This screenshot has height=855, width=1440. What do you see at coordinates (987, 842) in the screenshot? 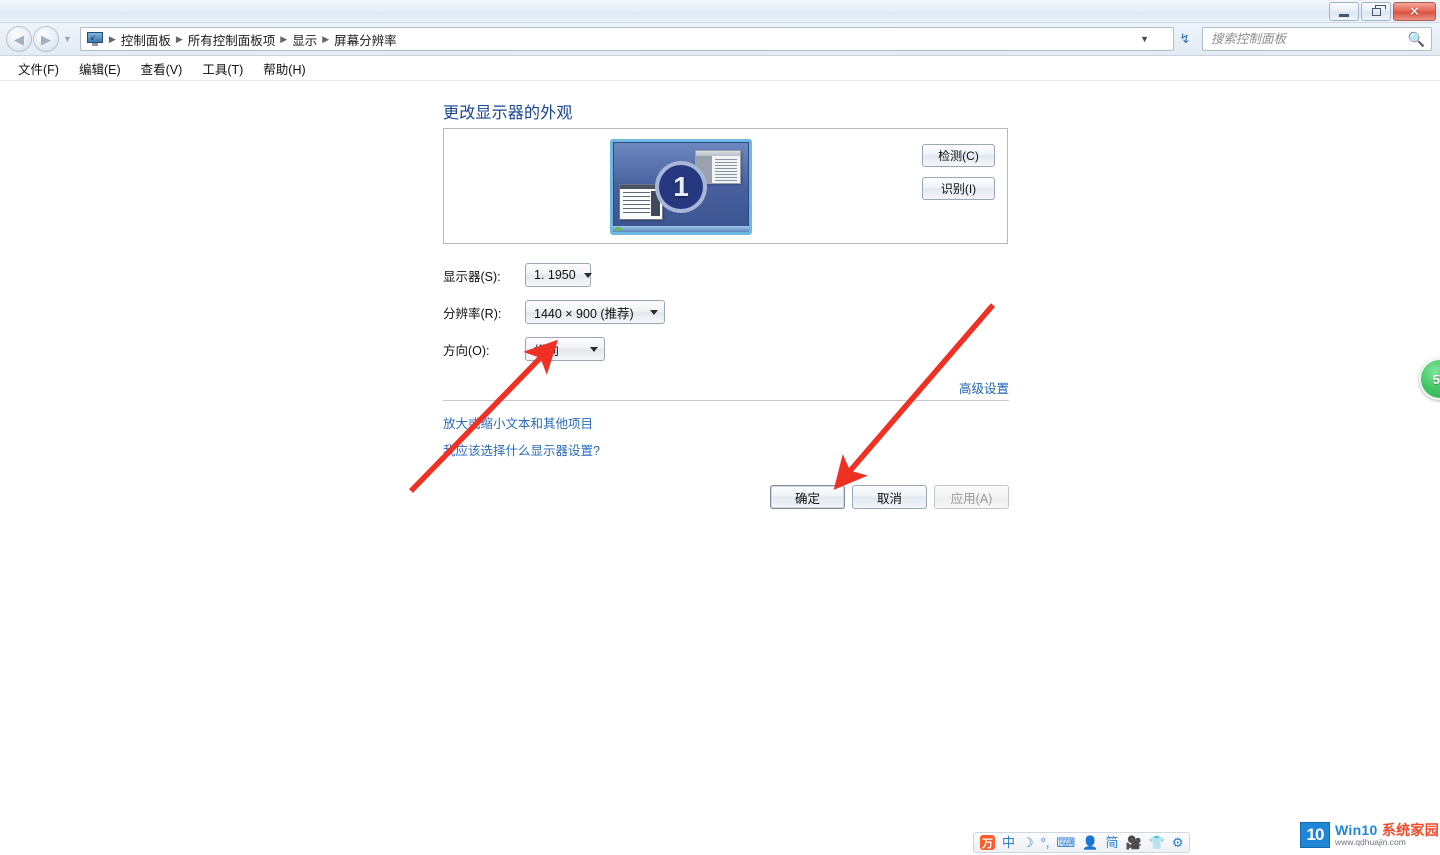
I see `sogou-logo-icon: 万` at bounding box center [987, 842].